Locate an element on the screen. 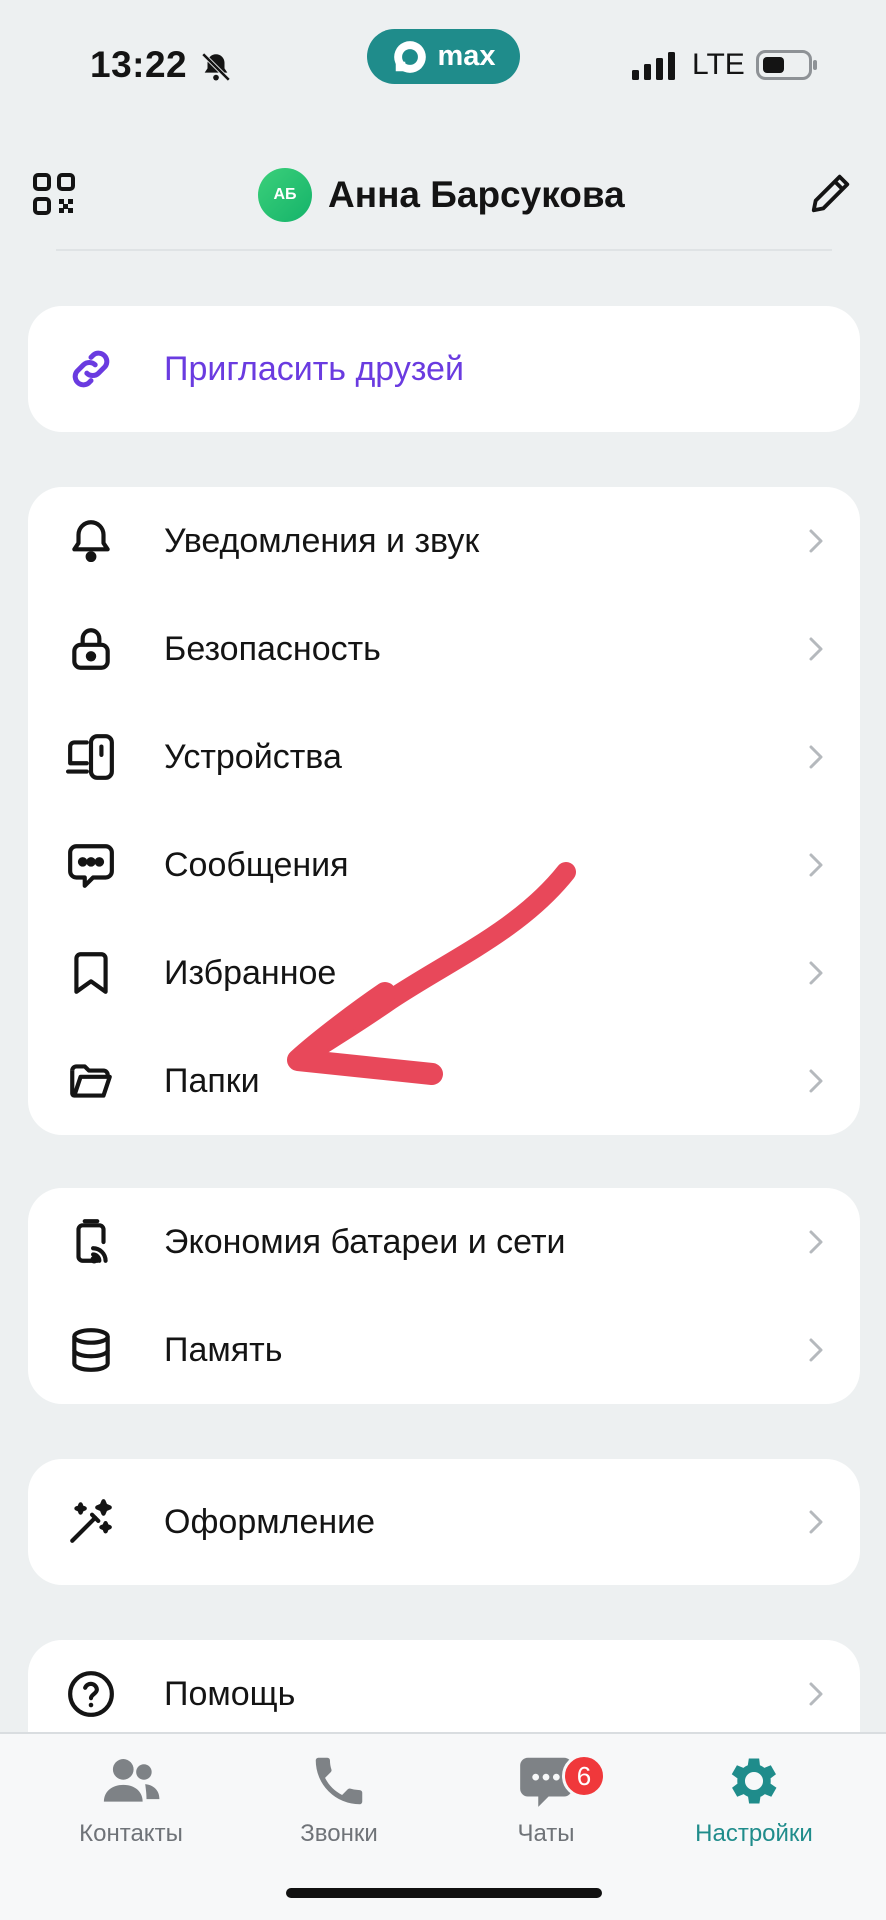 This screenshot has height=1920, width=886. tab-calls: Звонки is located at coordinates (339, 1799).